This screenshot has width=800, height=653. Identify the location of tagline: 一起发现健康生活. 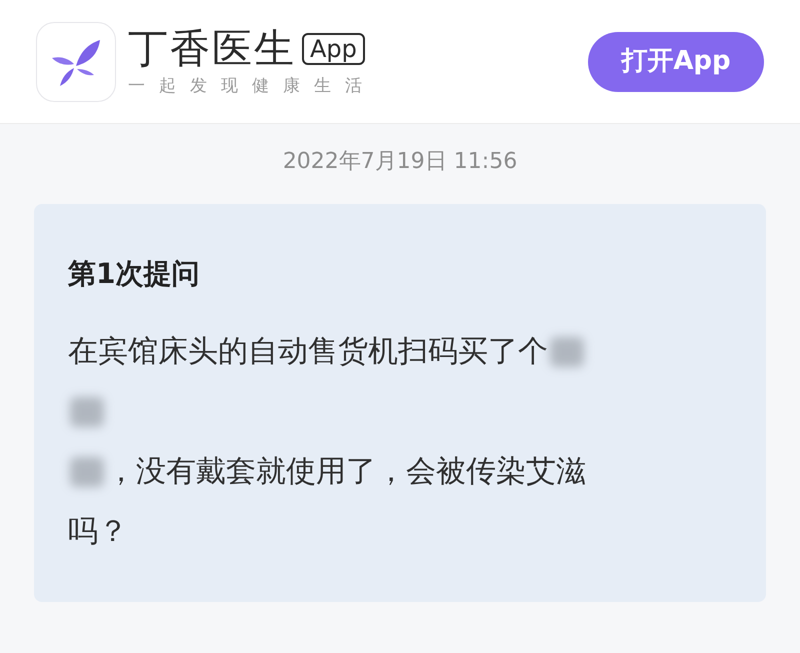
(252, 85).